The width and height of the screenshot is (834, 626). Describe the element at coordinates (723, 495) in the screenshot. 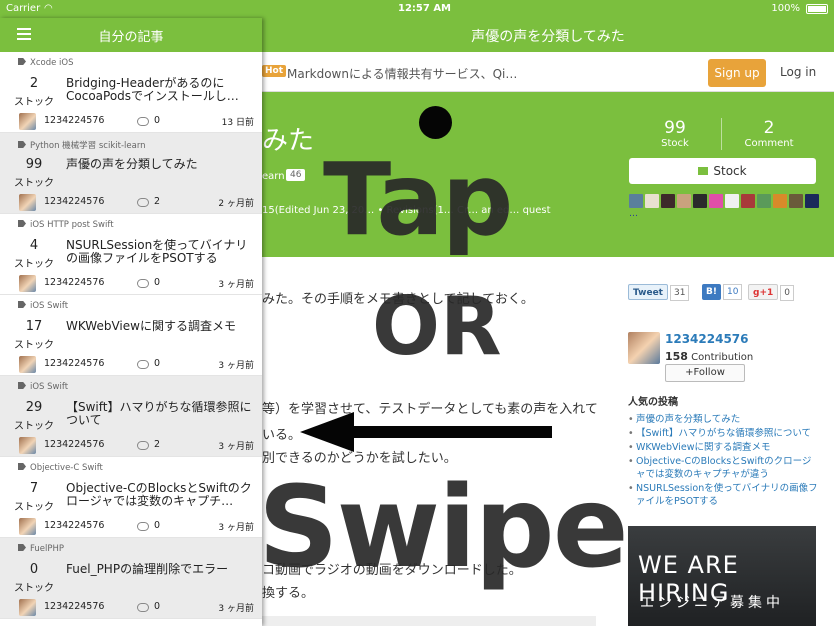

I see `popular-post-link: NSURLSessionを使ってバイナリの画像ファイルをPSOTする` at that location.